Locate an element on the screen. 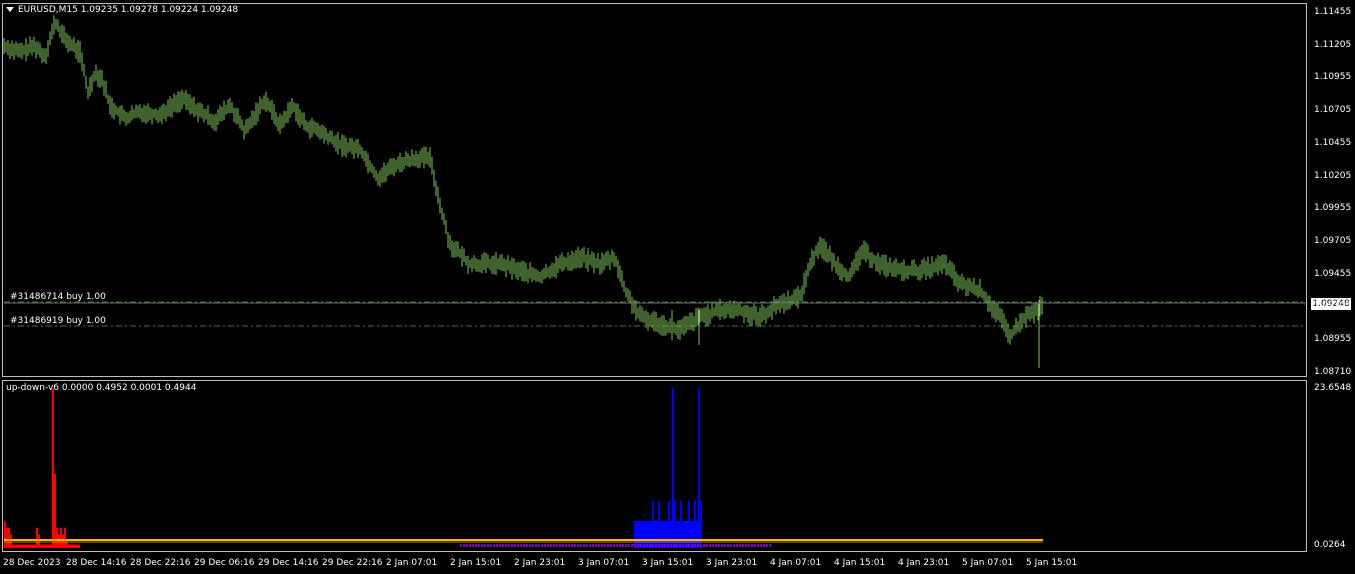  price-tick: 1.11455 is located at coordinates (1333, 12).